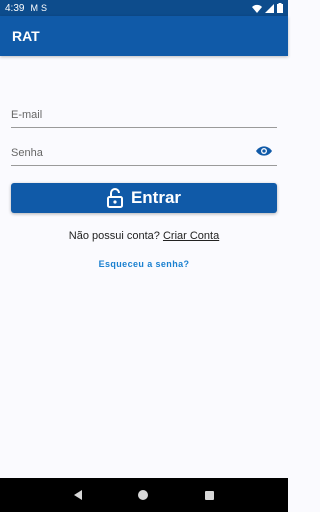 The image size is (320, 512). I want to click on back-icon, so click(78, 495).